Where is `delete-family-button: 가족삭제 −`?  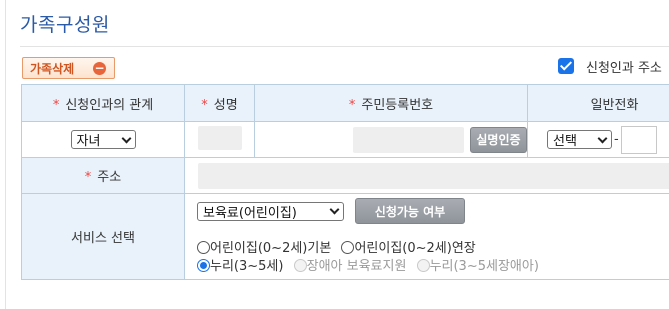
delete-family-button: 가족삭제 − is located at coordinates (68, 68).